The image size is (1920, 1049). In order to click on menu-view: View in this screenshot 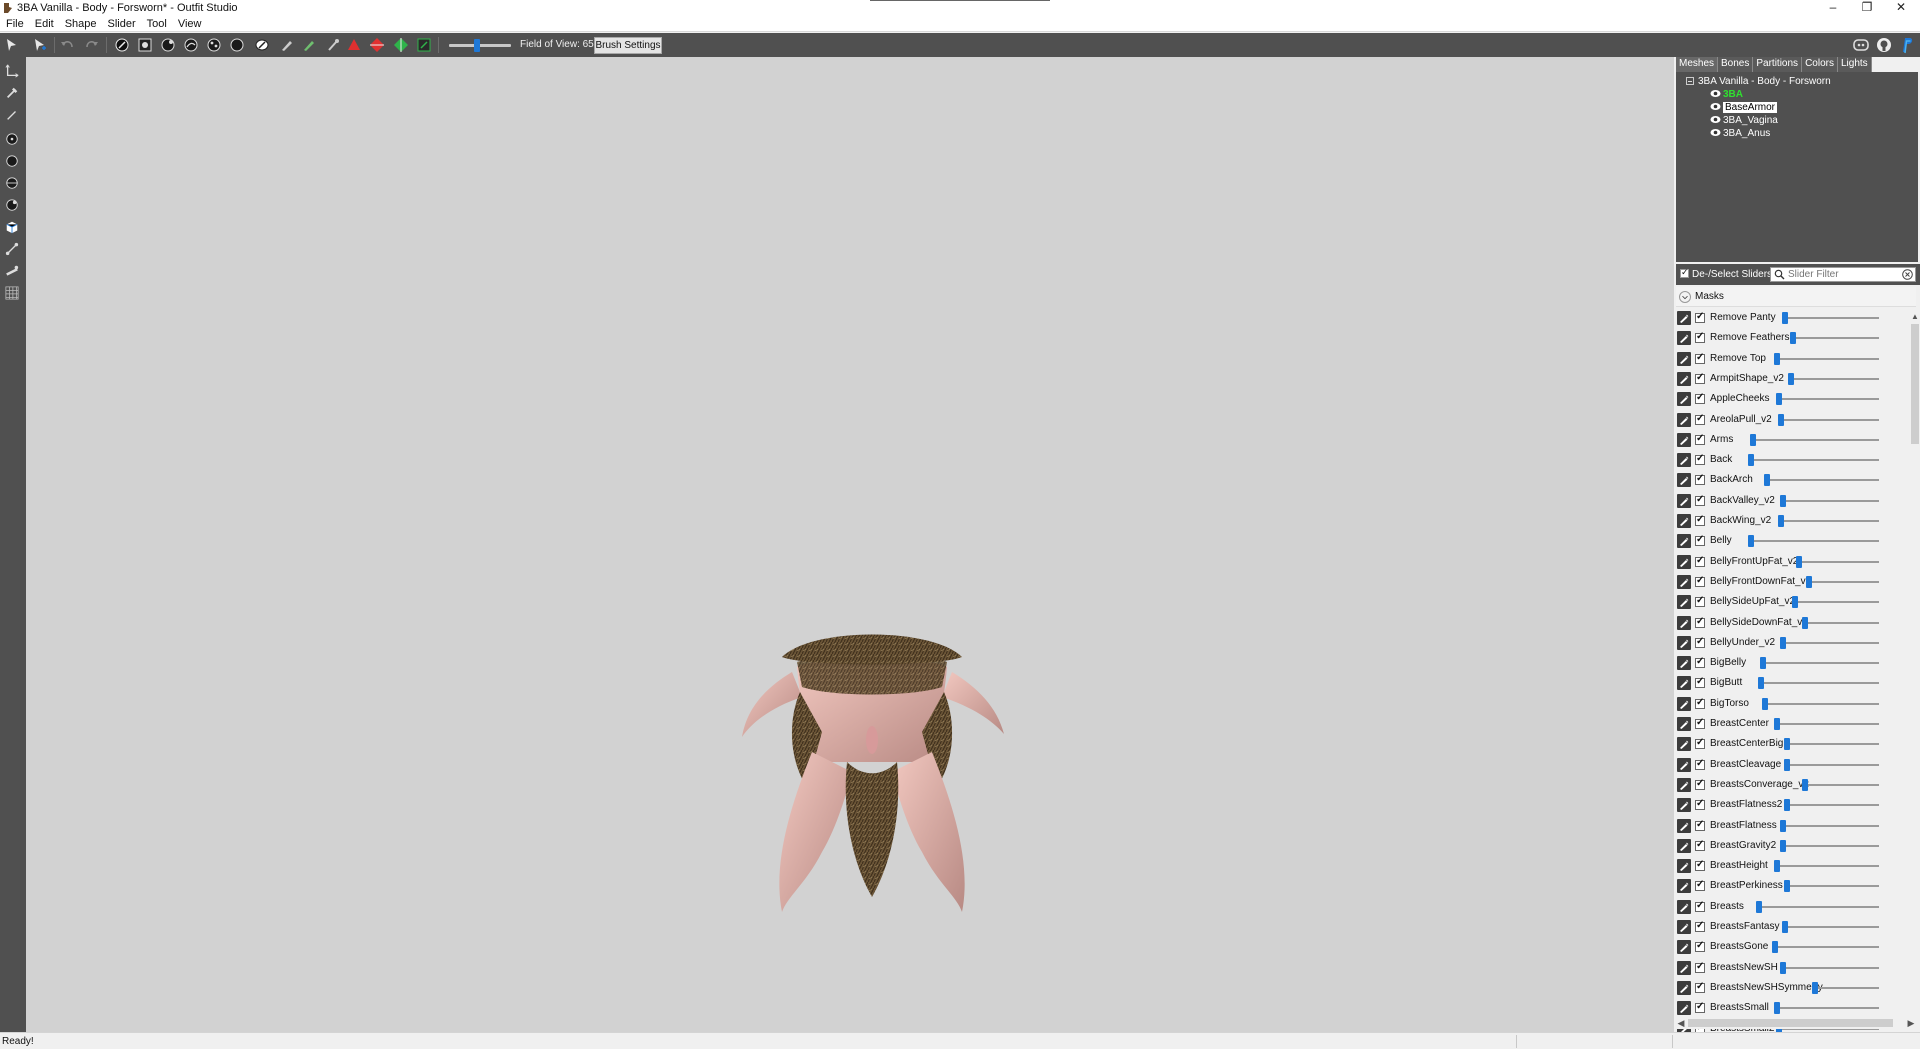, I will do `click(189, 23)`.